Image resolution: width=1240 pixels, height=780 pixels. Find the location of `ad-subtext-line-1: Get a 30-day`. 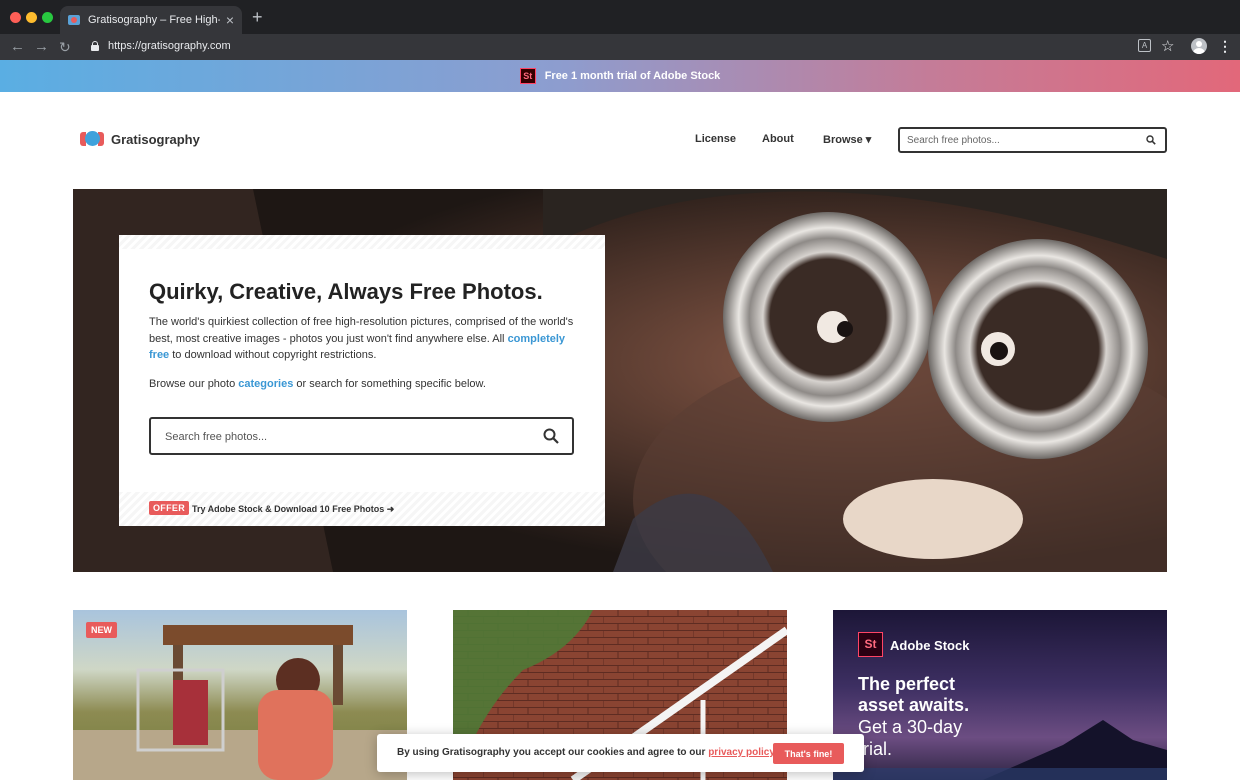

ad-subtext-line-1: Get a 30-day is located at coordinates (910, 727).